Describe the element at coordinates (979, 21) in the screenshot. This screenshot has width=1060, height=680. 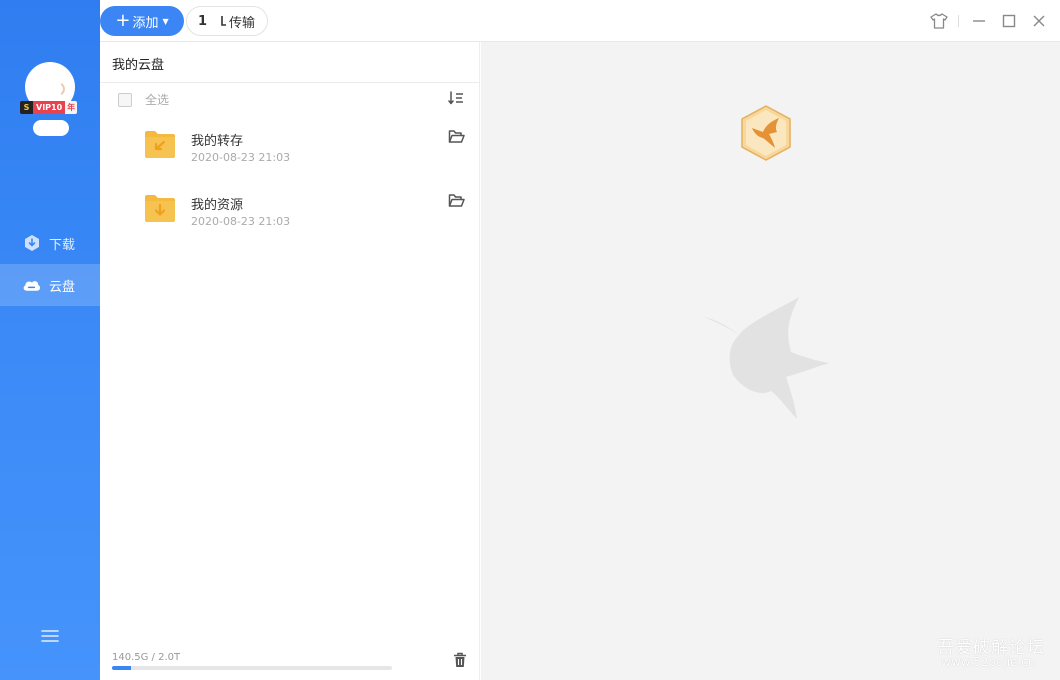
I see `minimize-icon` at that location.